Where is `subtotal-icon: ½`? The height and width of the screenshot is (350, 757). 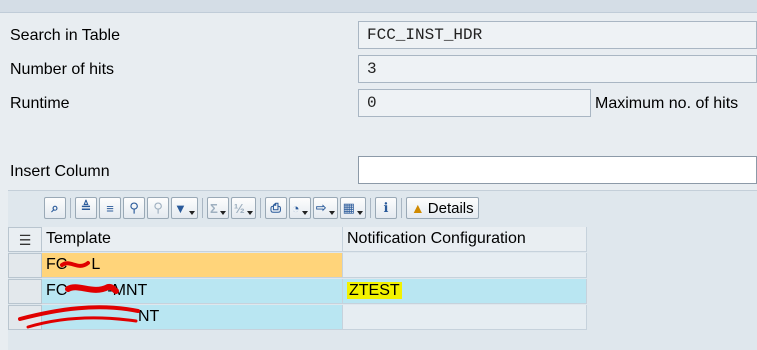 subtotal-icon: ½ is located at coordinates (243, 208).